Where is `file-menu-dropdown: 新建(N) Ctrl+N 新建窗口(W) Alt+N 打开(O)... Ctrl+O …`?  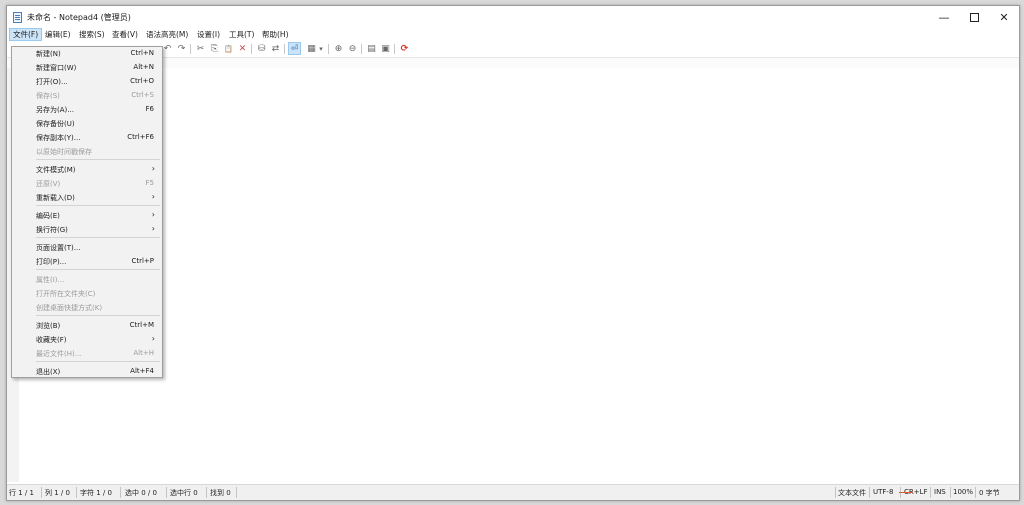 file-menu-dropdown: 新建(N) Ctrl+N 新建窗口(W) Alt+N 打开(O)... Ctrl+O … is located at coordinates (87, 212).